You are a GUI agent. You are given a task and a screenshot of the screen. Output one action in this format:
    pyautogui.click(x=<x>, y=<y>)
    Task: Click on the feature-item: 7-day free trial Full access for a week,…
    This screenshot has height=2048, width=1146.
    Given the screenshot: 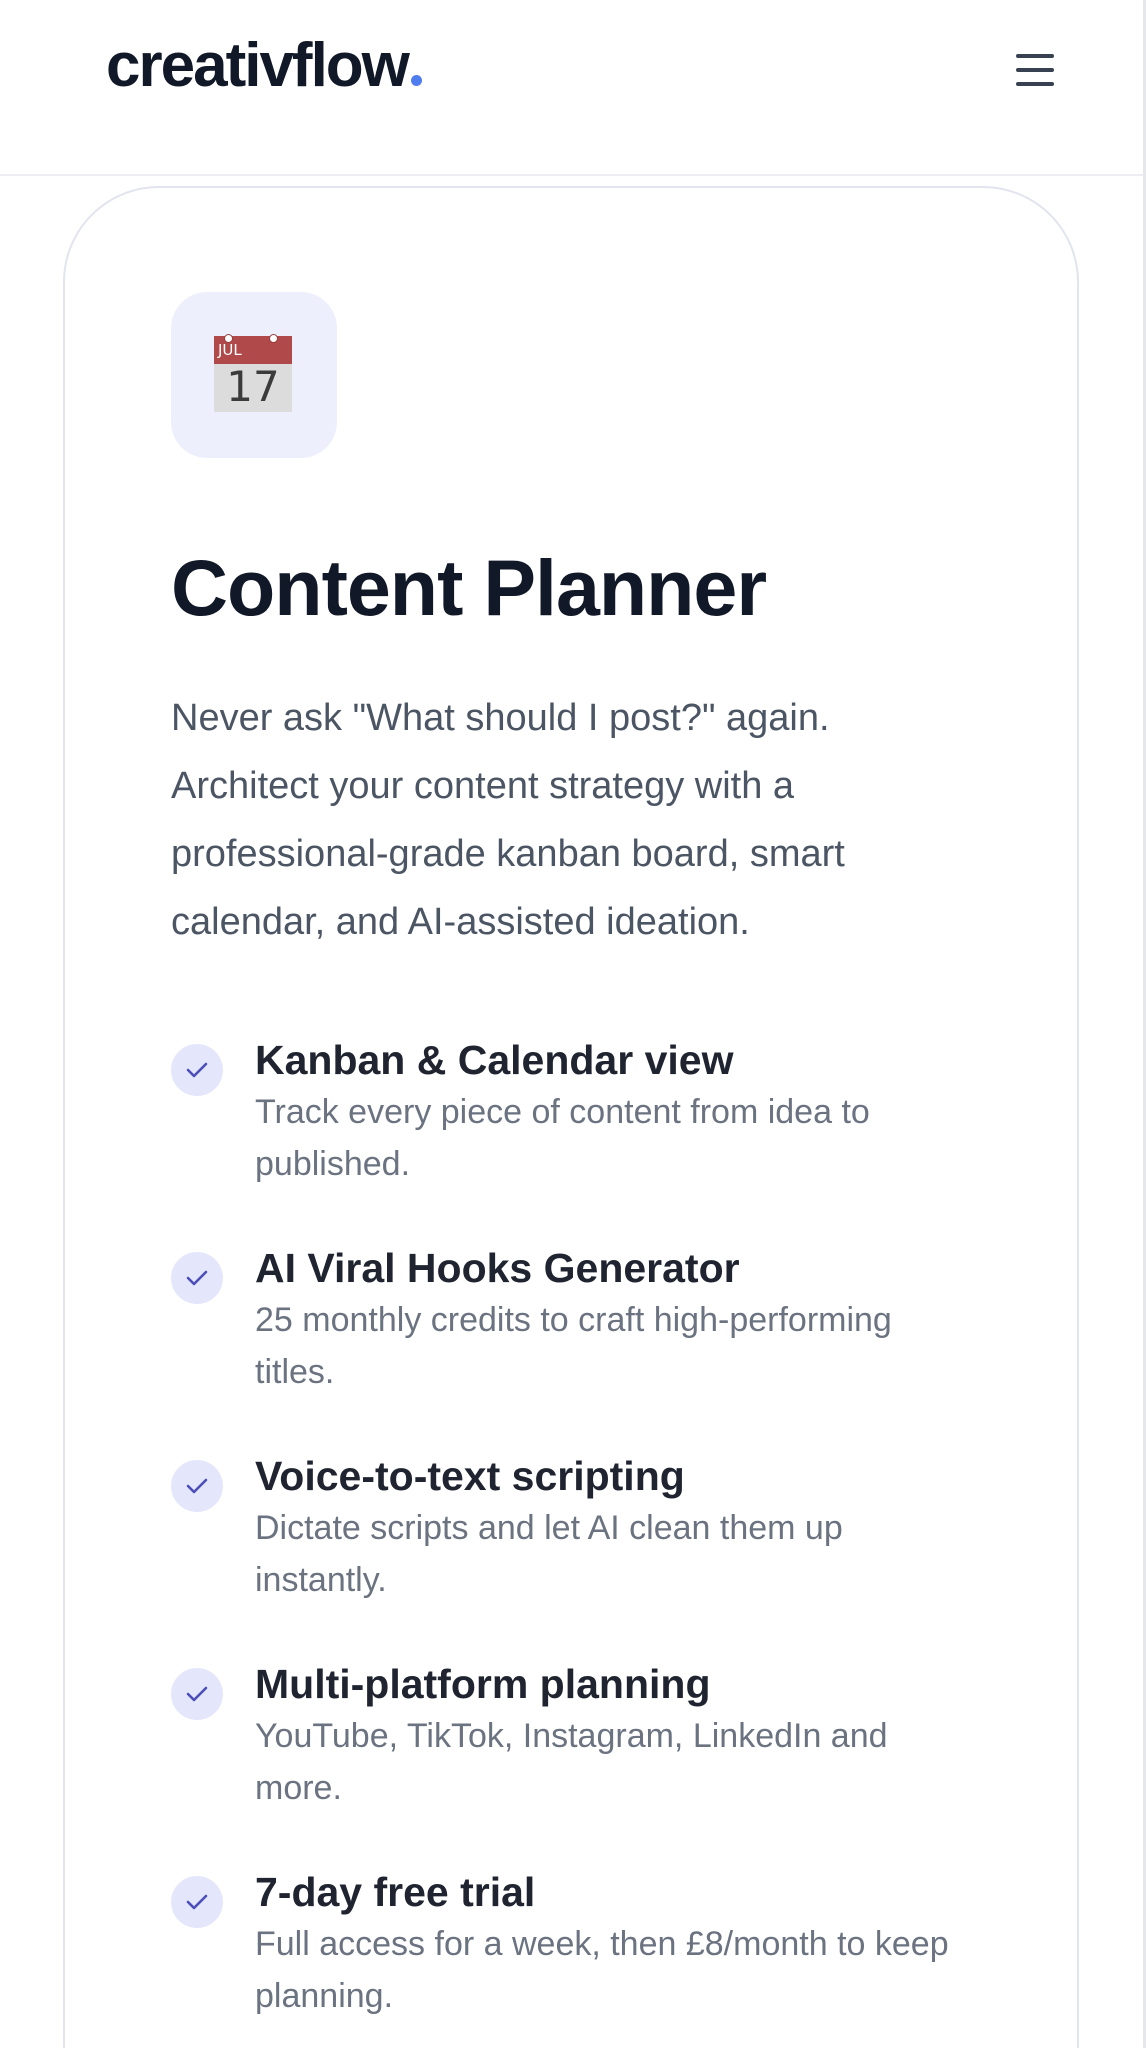 What is the action you would take?
    pyautogui.click(x=581, y=1955)
    